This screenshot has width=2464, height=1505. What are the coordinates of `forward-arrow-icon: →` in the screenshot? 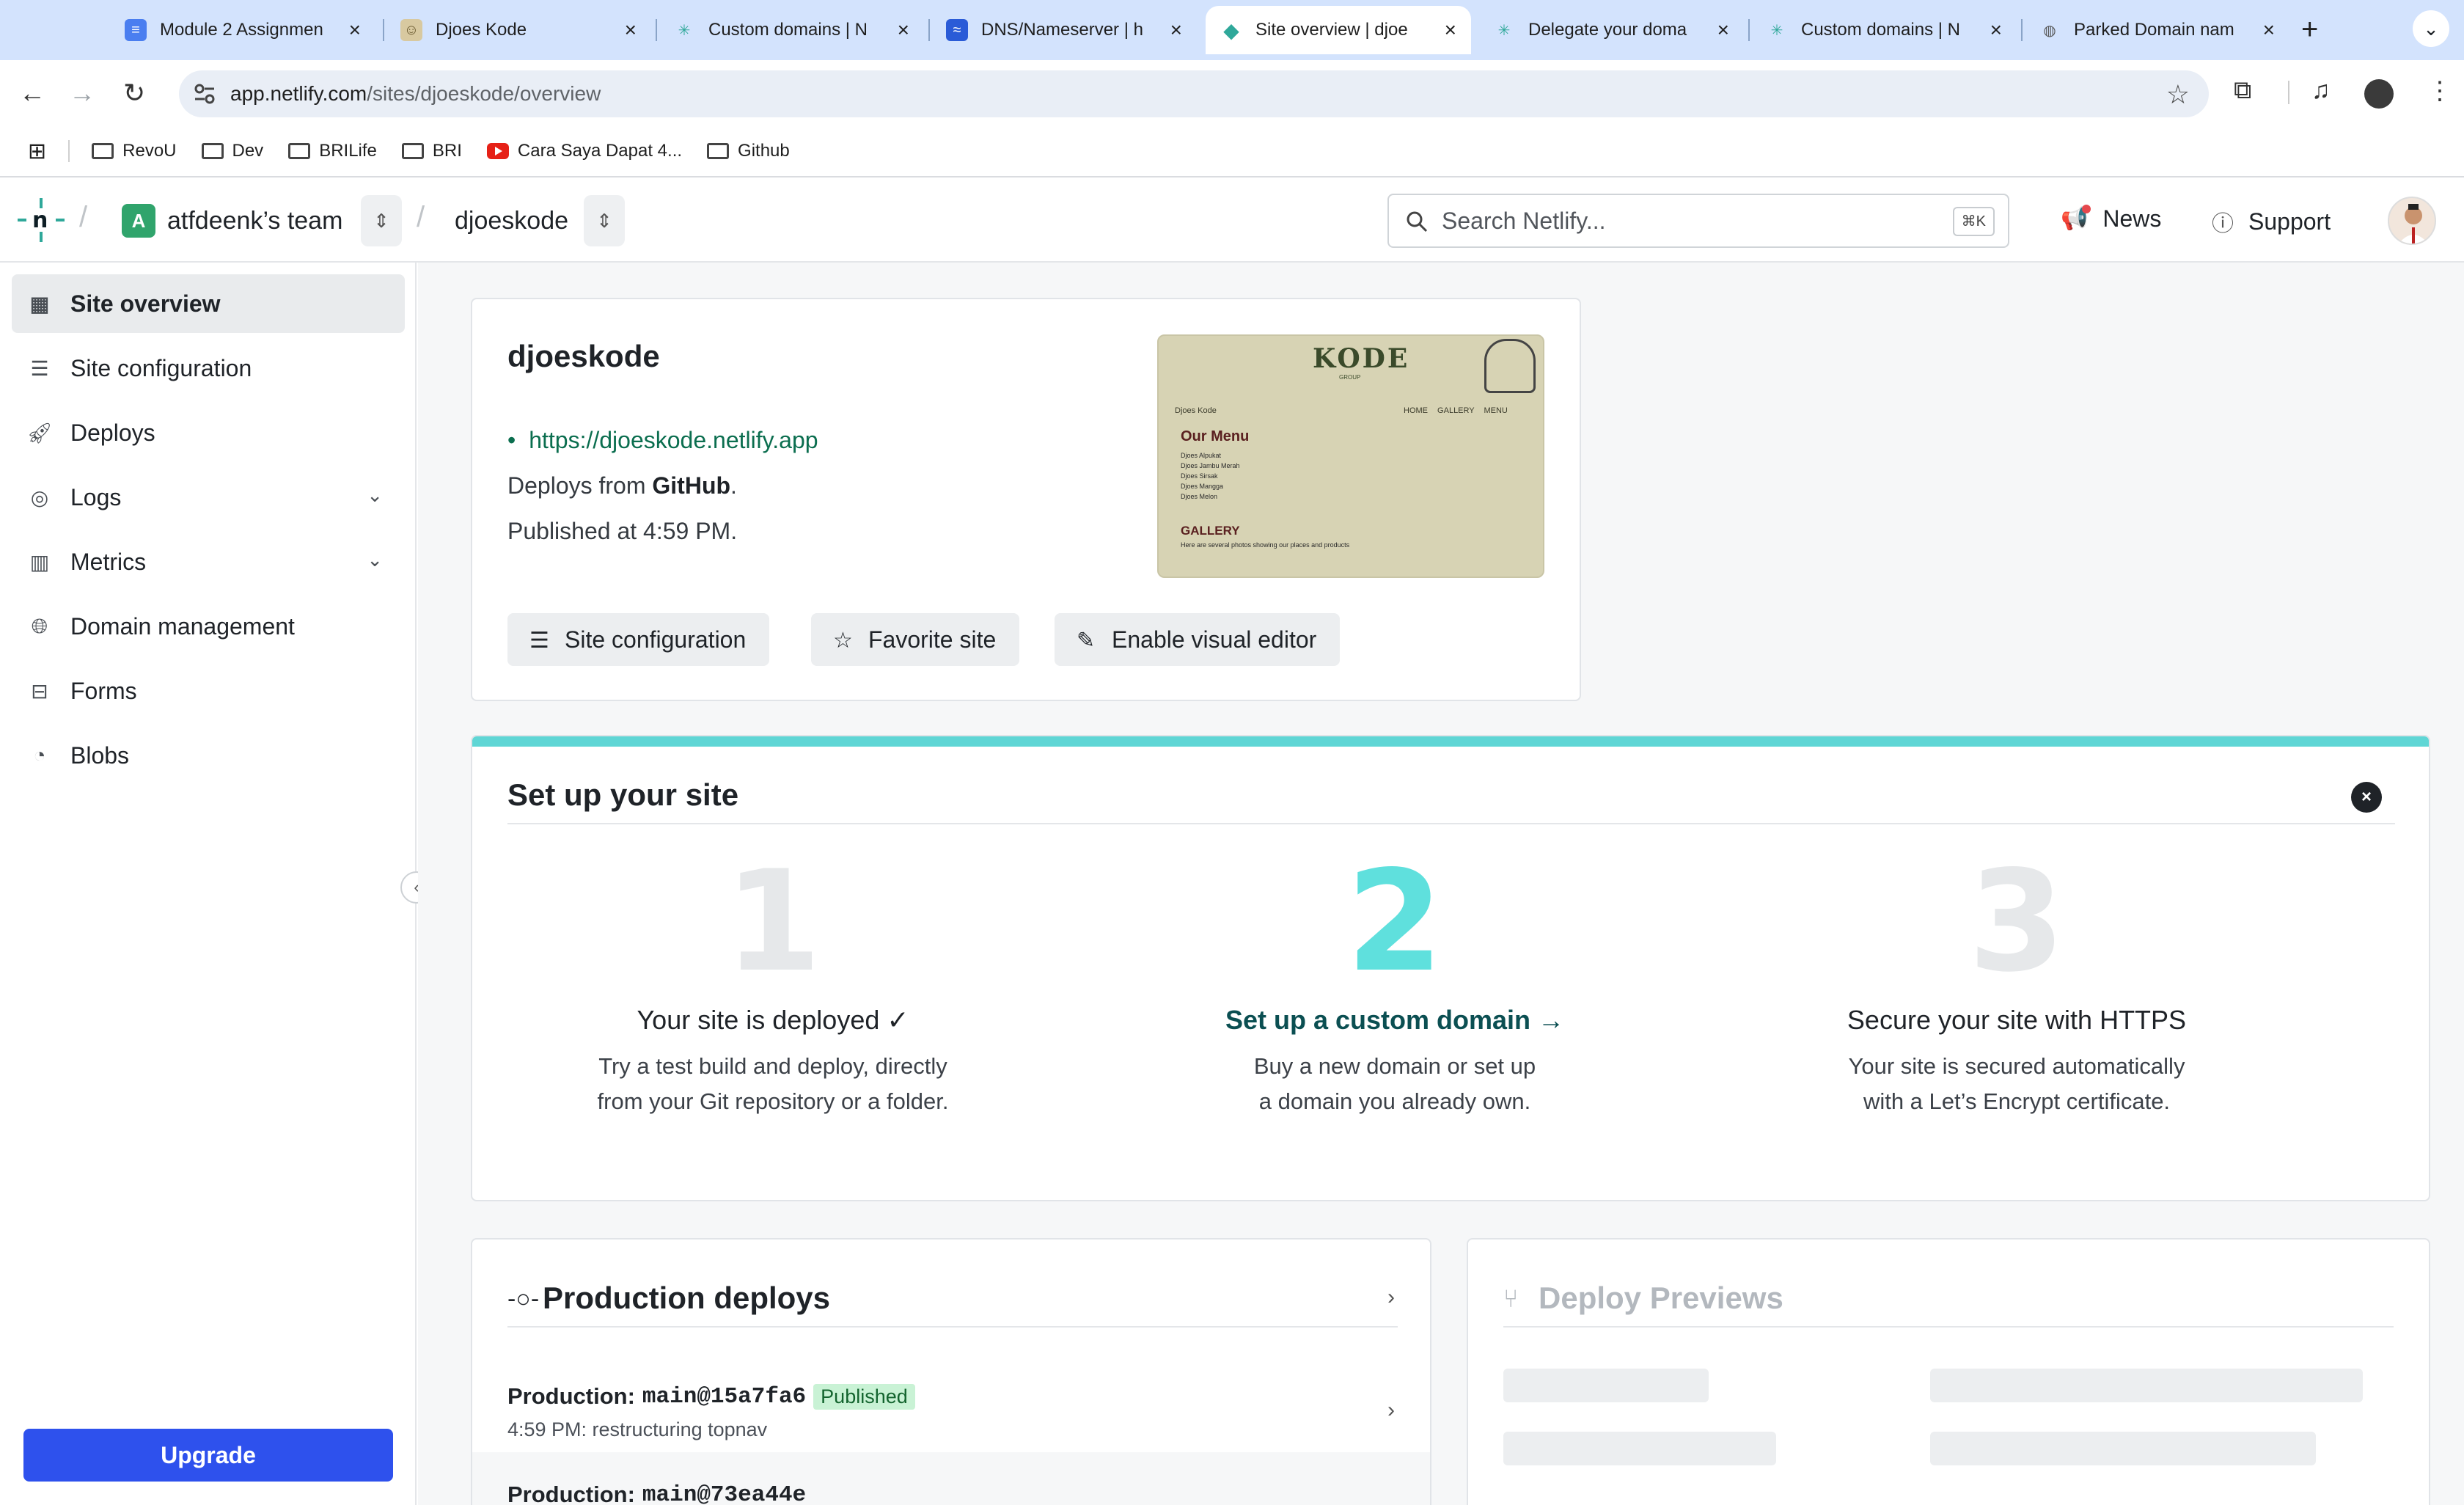 It's located at (82, 93).